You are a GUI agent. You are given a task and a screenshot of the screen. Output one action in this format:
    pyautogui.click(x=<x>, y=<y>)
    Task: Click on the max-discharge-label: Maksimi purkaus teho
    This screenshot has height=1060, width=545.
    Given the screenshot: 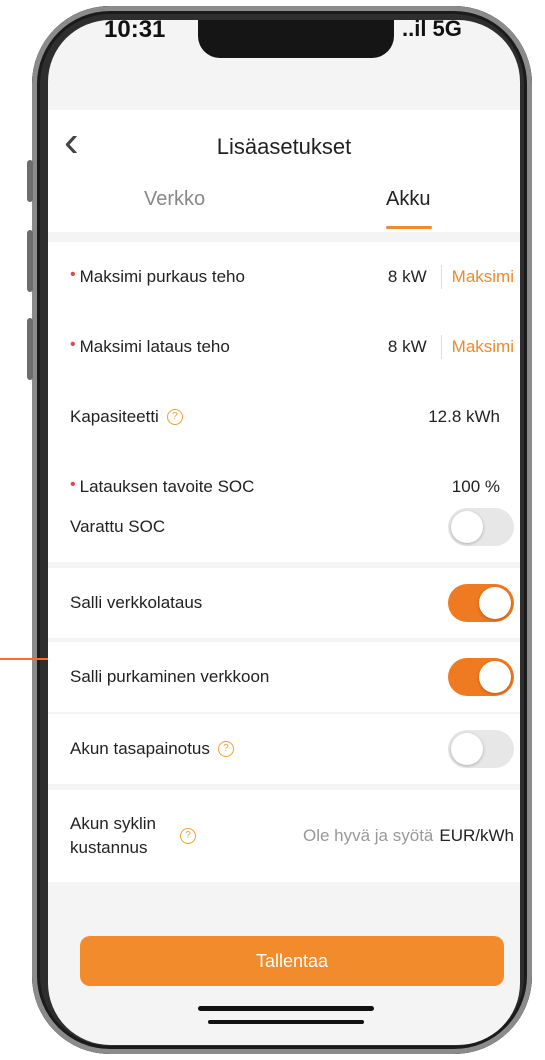 What is the action you would take?
    pyautogui.click(x=162, y=276)
    